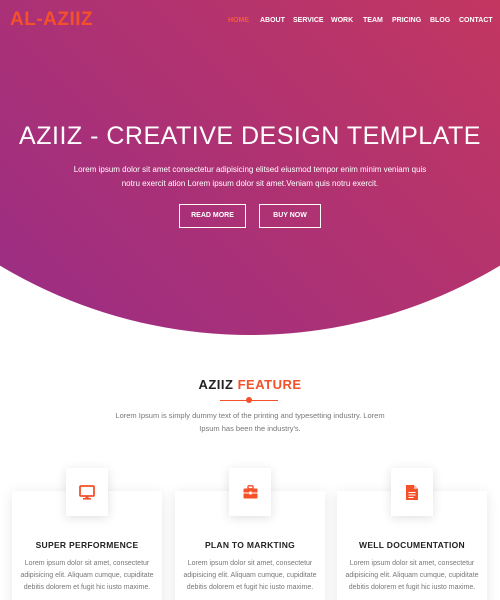  Describe the element at coordinates (412, 492) in the screenshot. I see `document-icon` at that location.